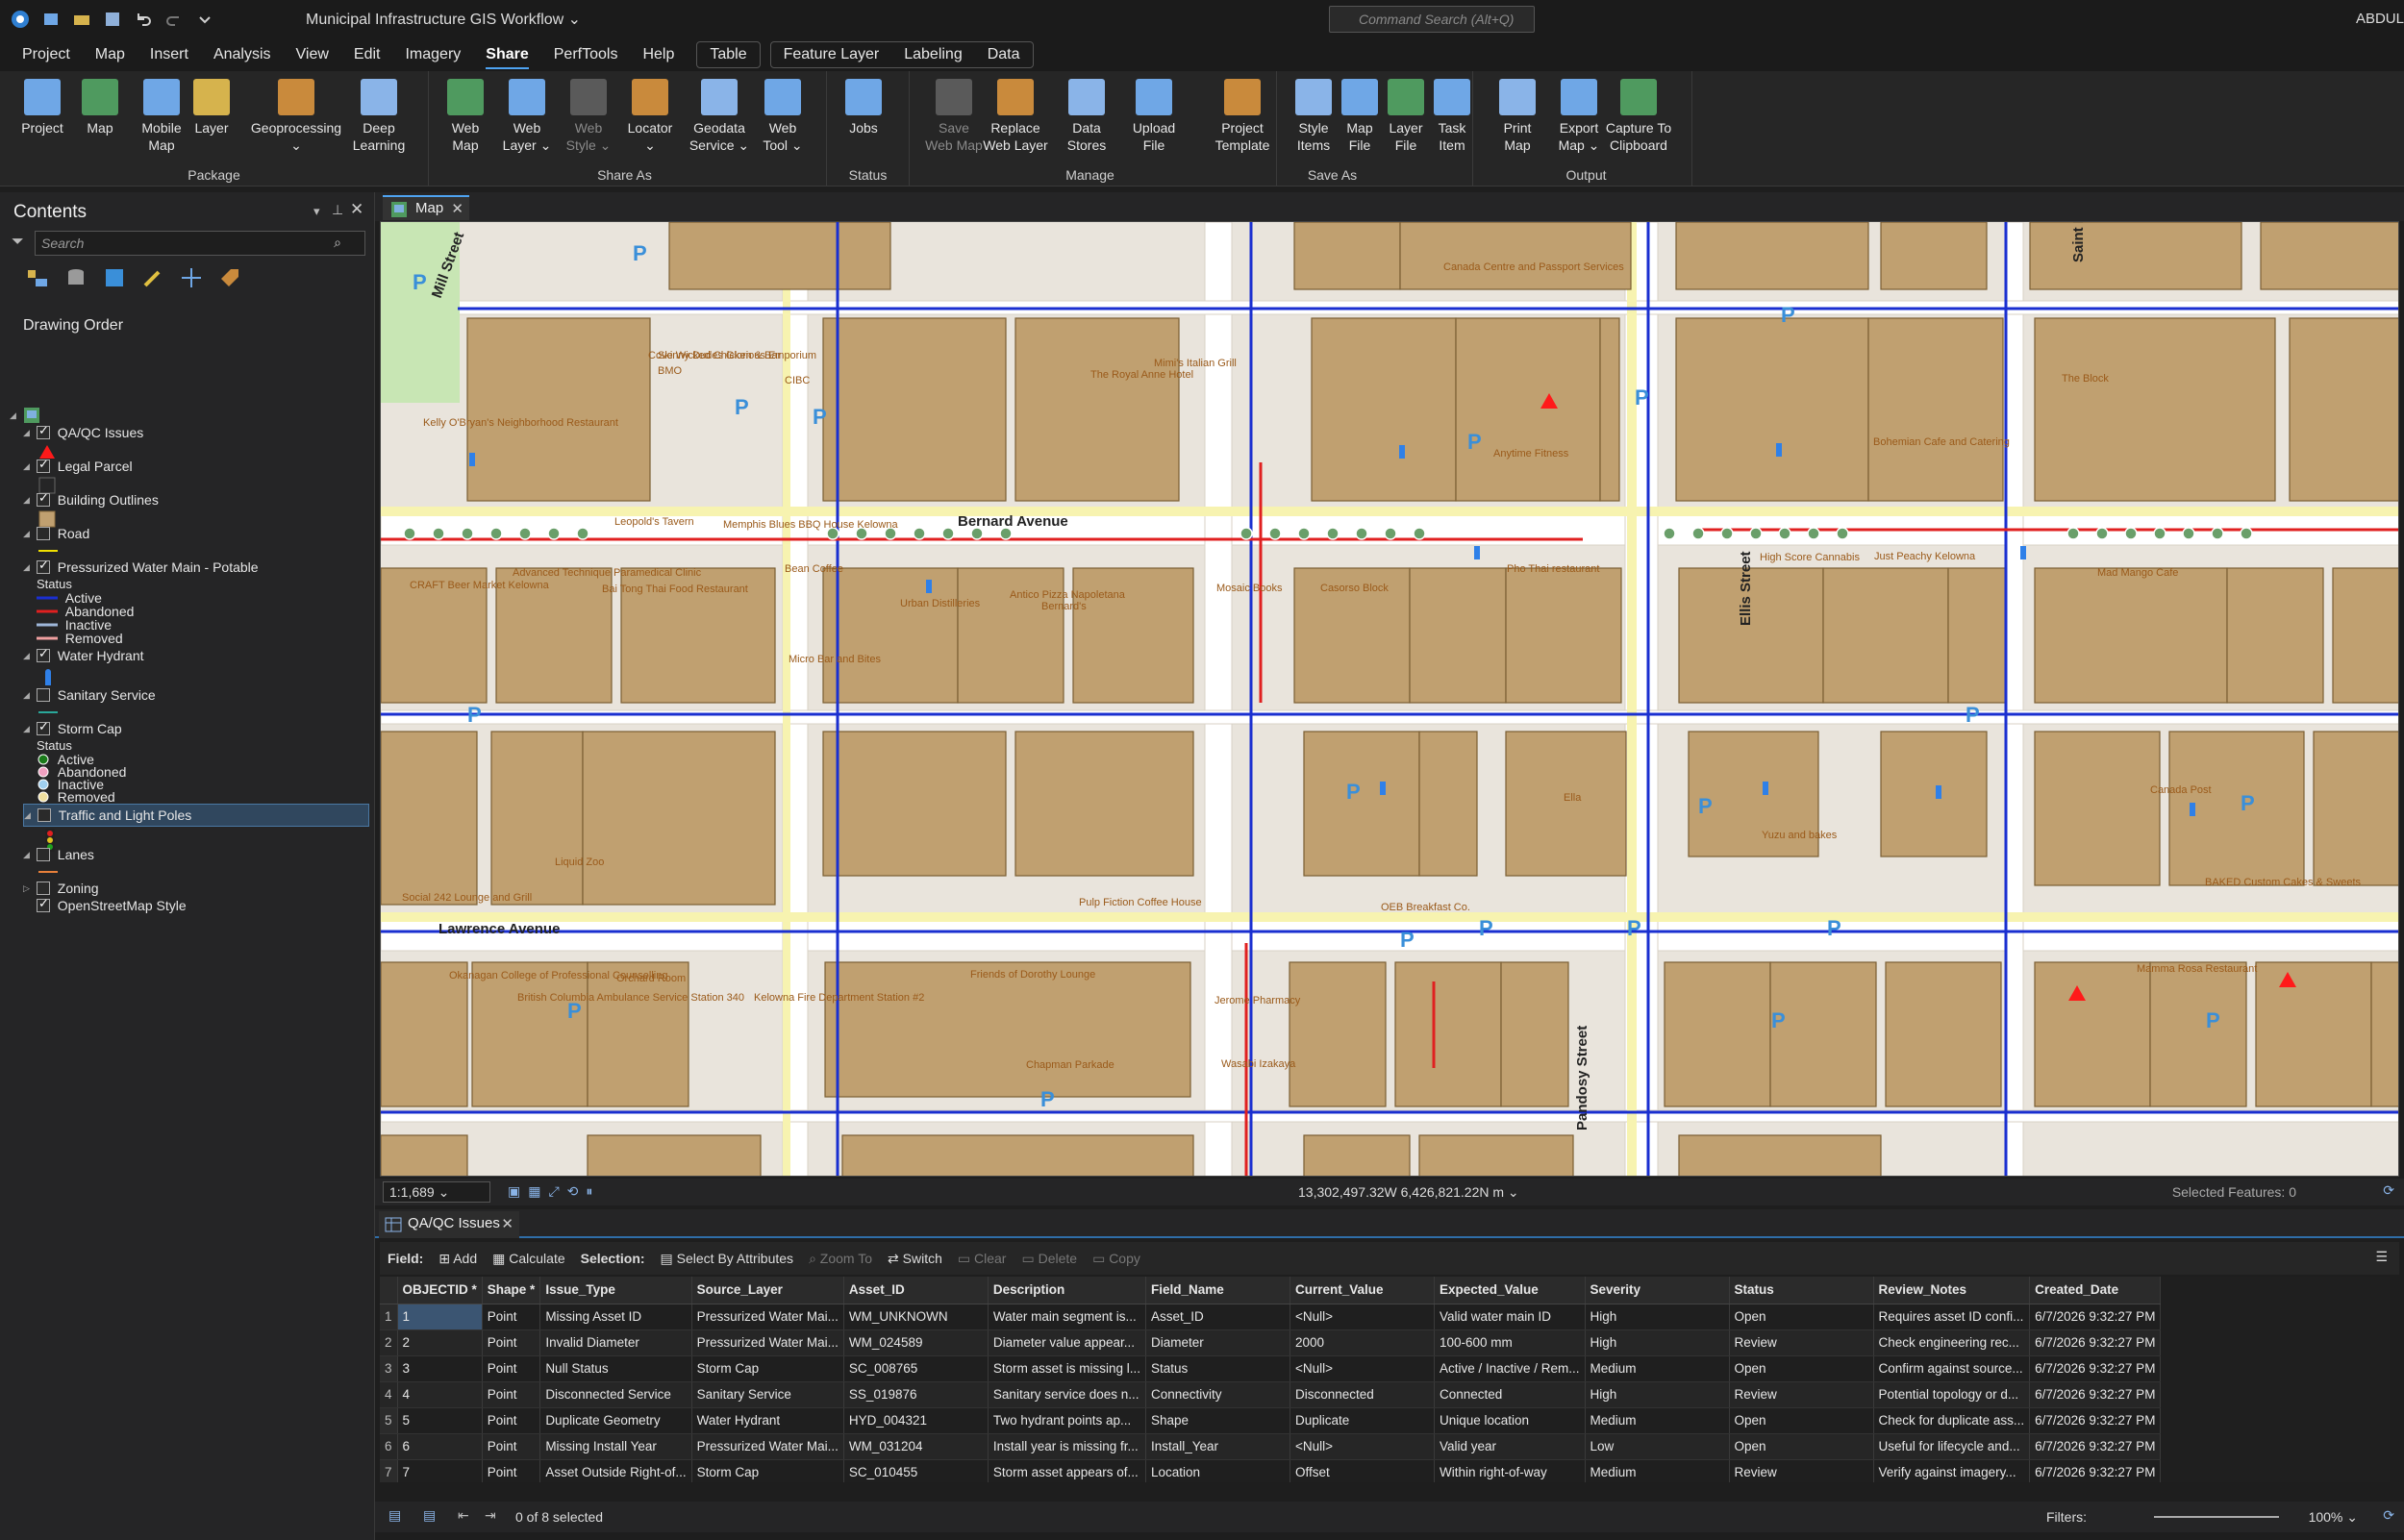 The height and width of the screenshot is (1540, 2404). I want to click on ribbon-button-web-style: Web Style ⌄, so click(588, 116).